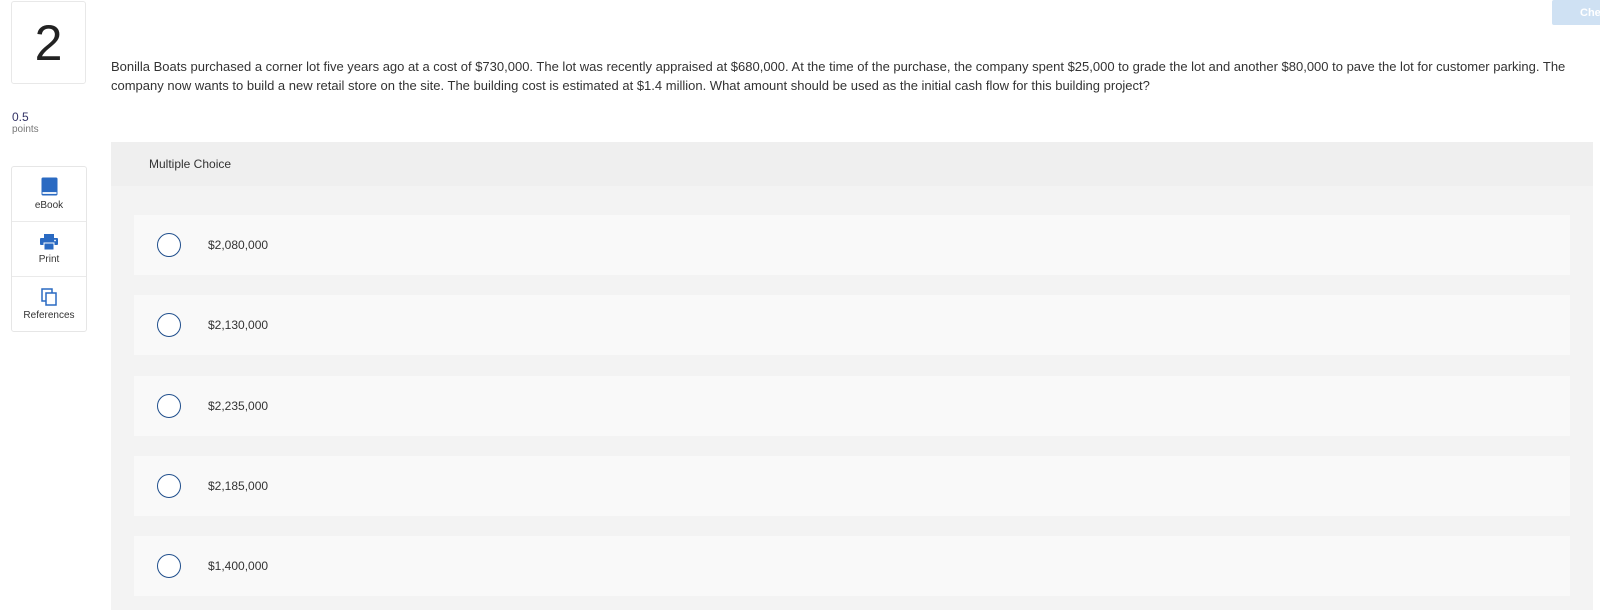  I want to click on references-label: References, so click(49, 315).